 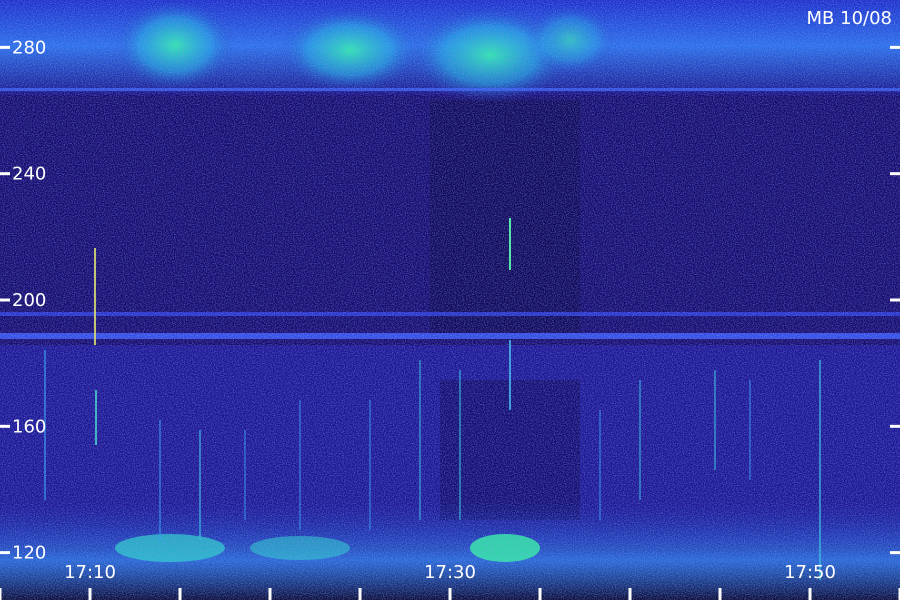 I want to click on chart-title: MB 10/08, so click(x=849, y=18).